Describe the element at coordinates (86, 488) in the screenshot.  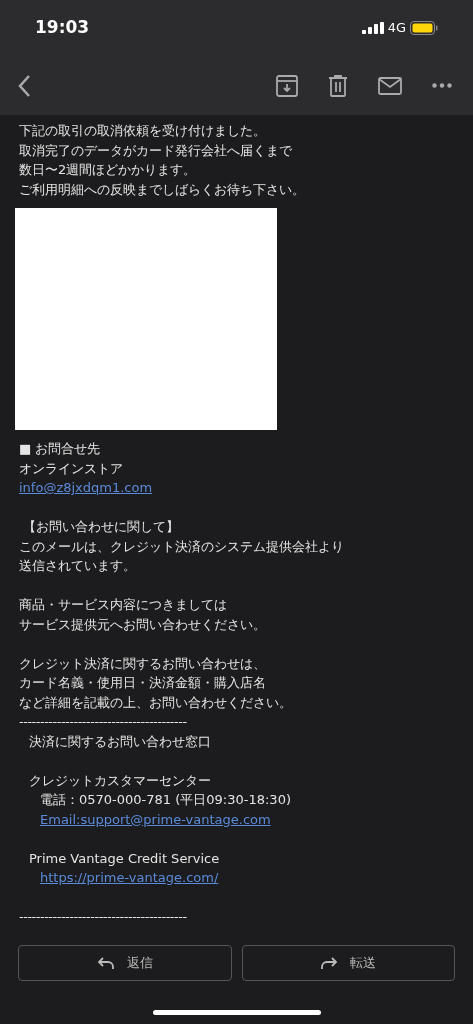
I see `email-link: info@z8jxdqm1.com` at that location.